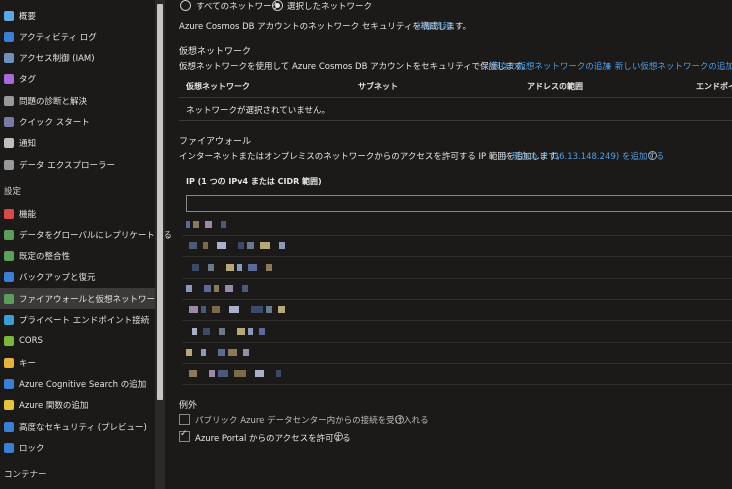  Describe the element at coordinates (185, 5) in the screenshot. I see `radio-all-networks` at that location.